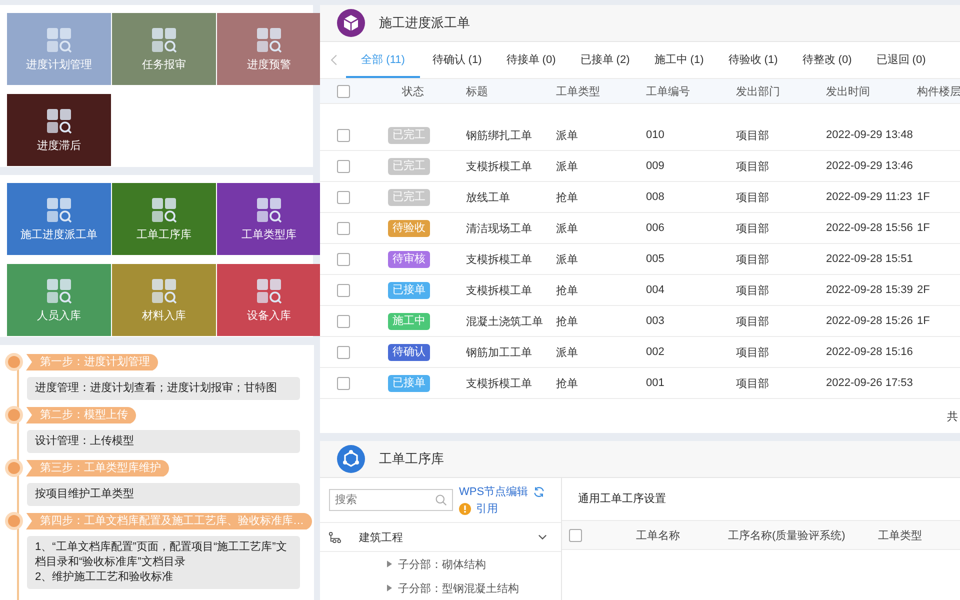 The width and height of the screenshot is (960, 600). What do you see at coordinates (656, 321) in the screenshot?
I see `table-cell-text: 003` at bounding box center [656, 321].